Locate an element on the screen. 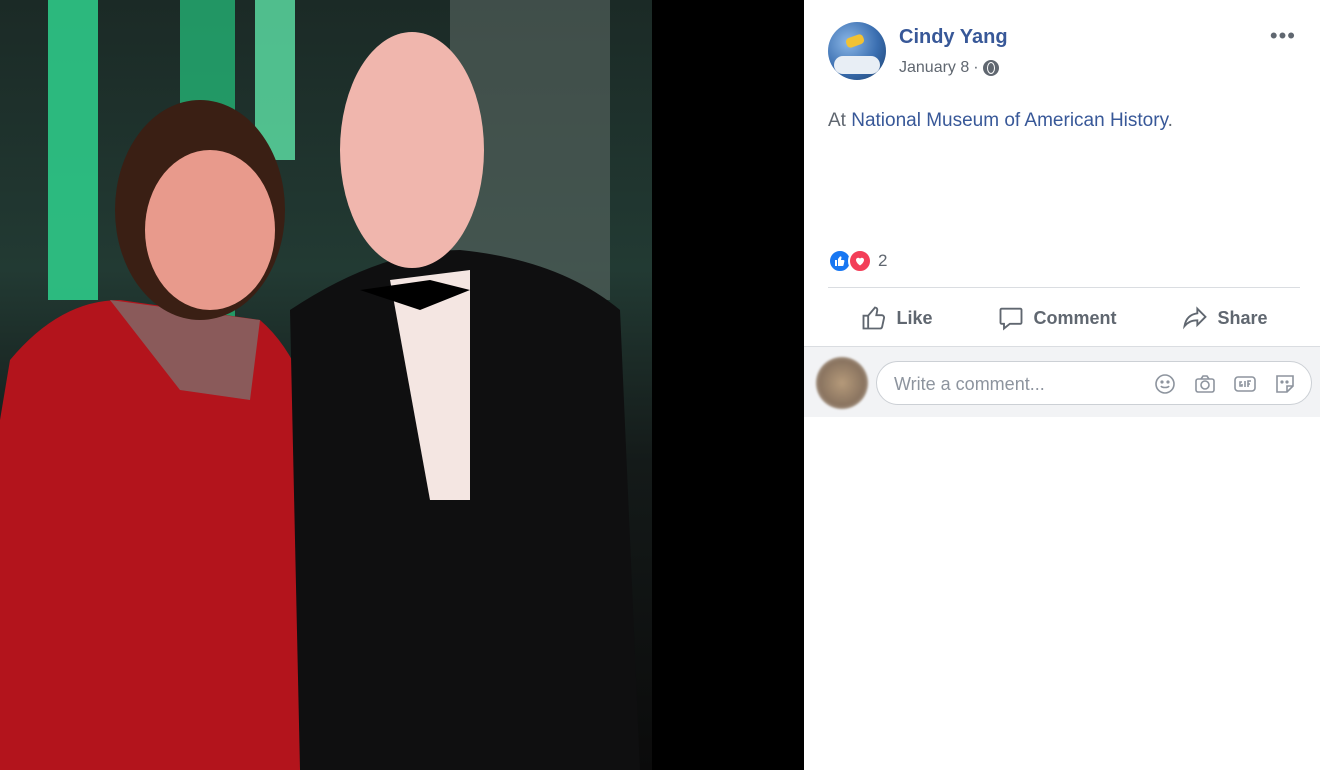  post-text-suffix: . is located at coordinates (1170, 120).